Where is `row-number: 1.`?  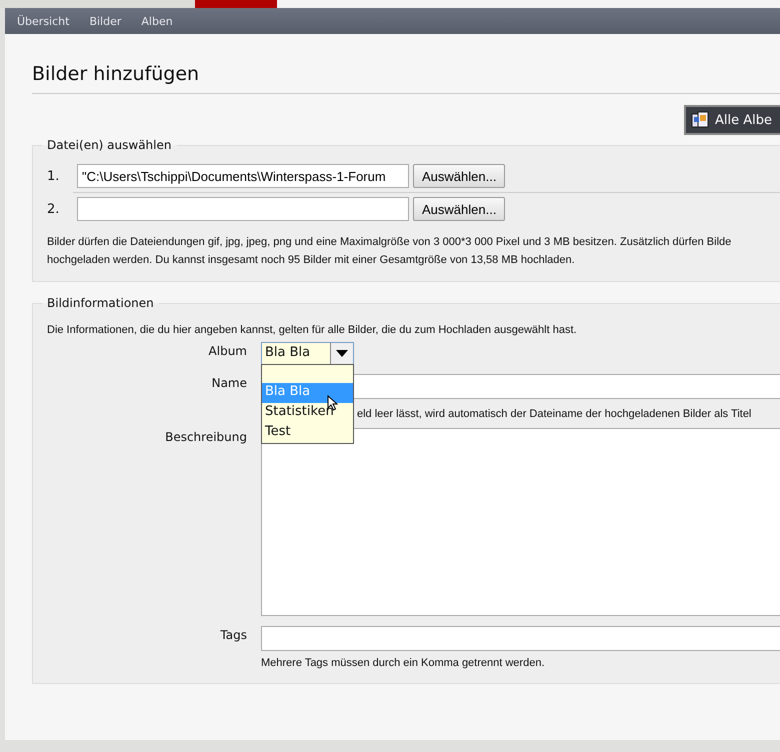 row-number: 1. is located at coordinates (53, 176).